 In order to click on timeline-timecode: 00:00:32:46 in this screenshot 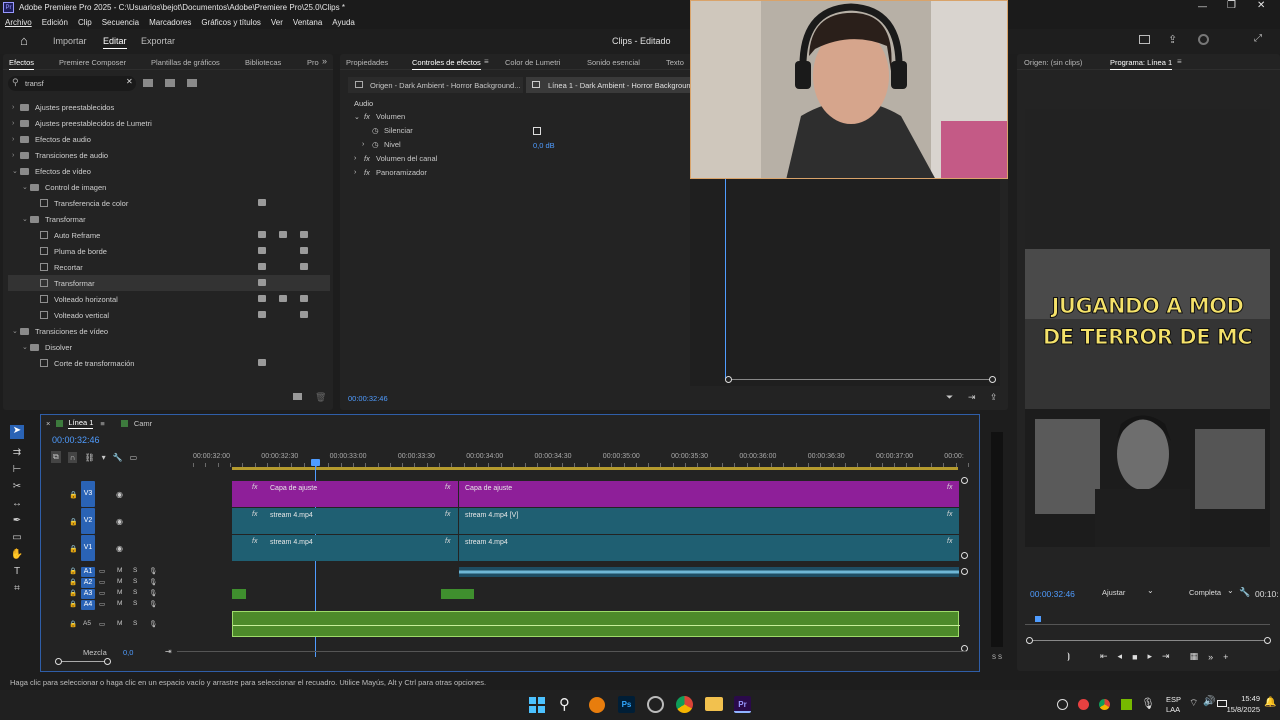, I will do `click(76, 440)`.